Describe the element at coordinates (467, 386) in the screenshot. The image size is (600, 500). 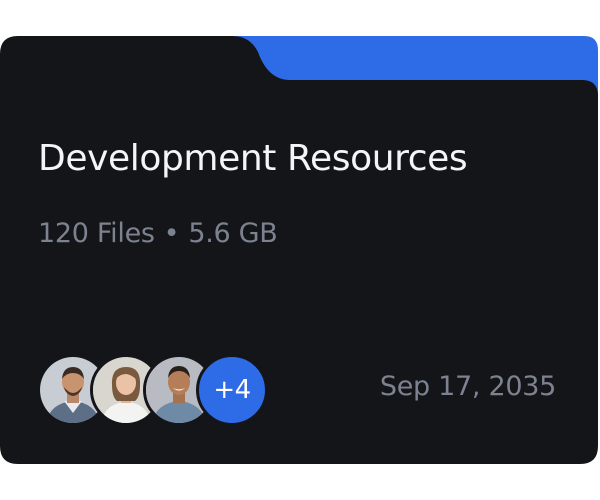
I see `folder-date: Sep 17, 2035` at that location.